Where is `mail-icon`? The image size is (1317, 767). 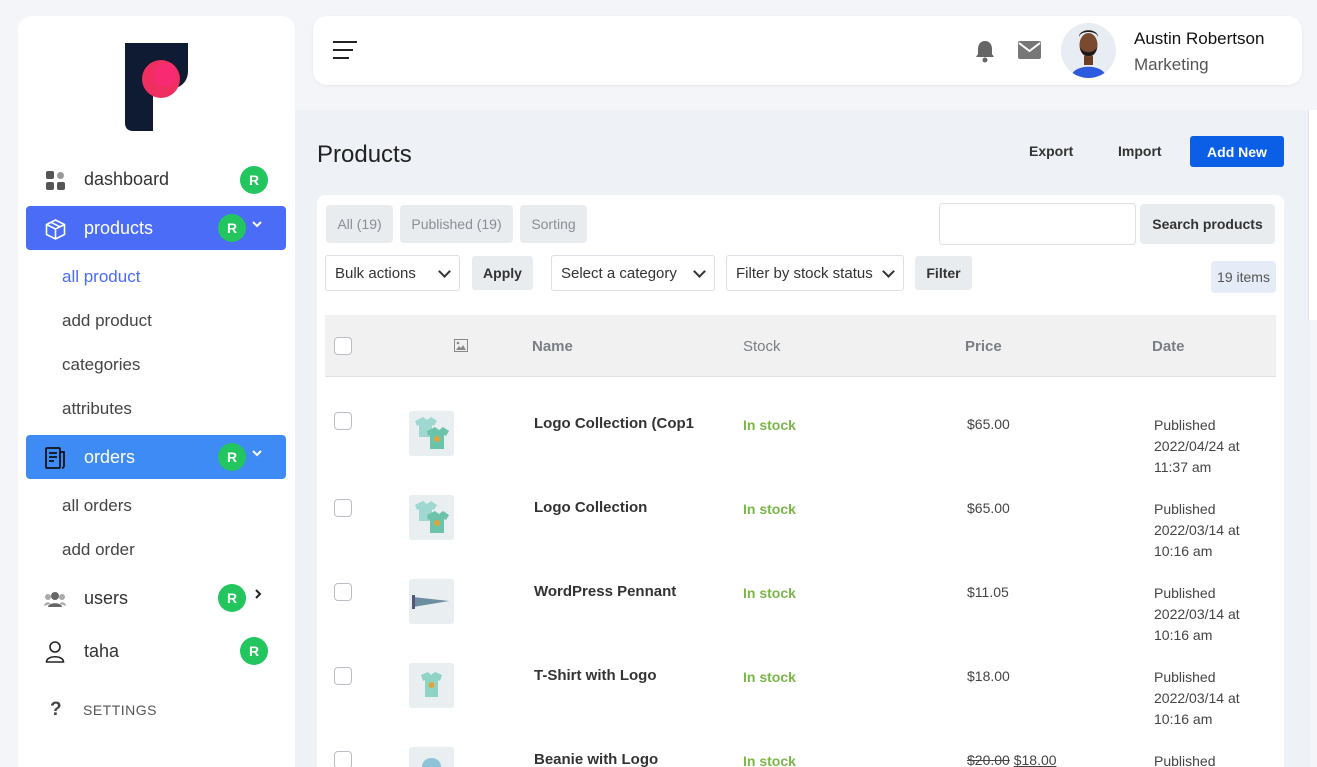
mail-icon is located at coordinates (1029, 50).